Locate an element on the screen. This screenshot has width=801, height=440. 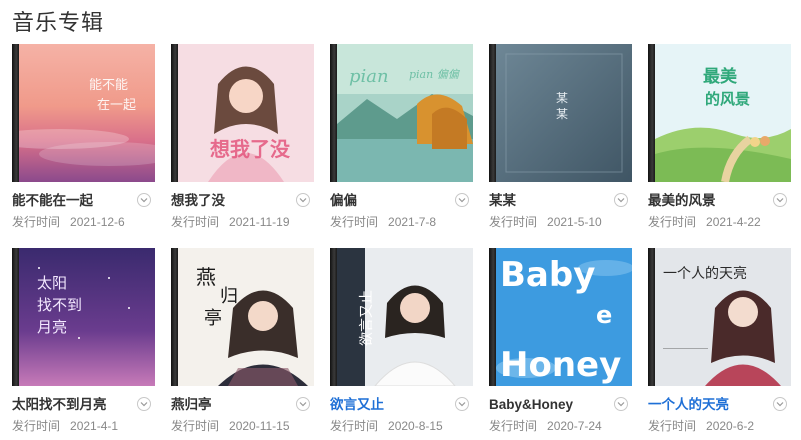
release-date: 2021-4-22 is located at coordinates (733, 222).